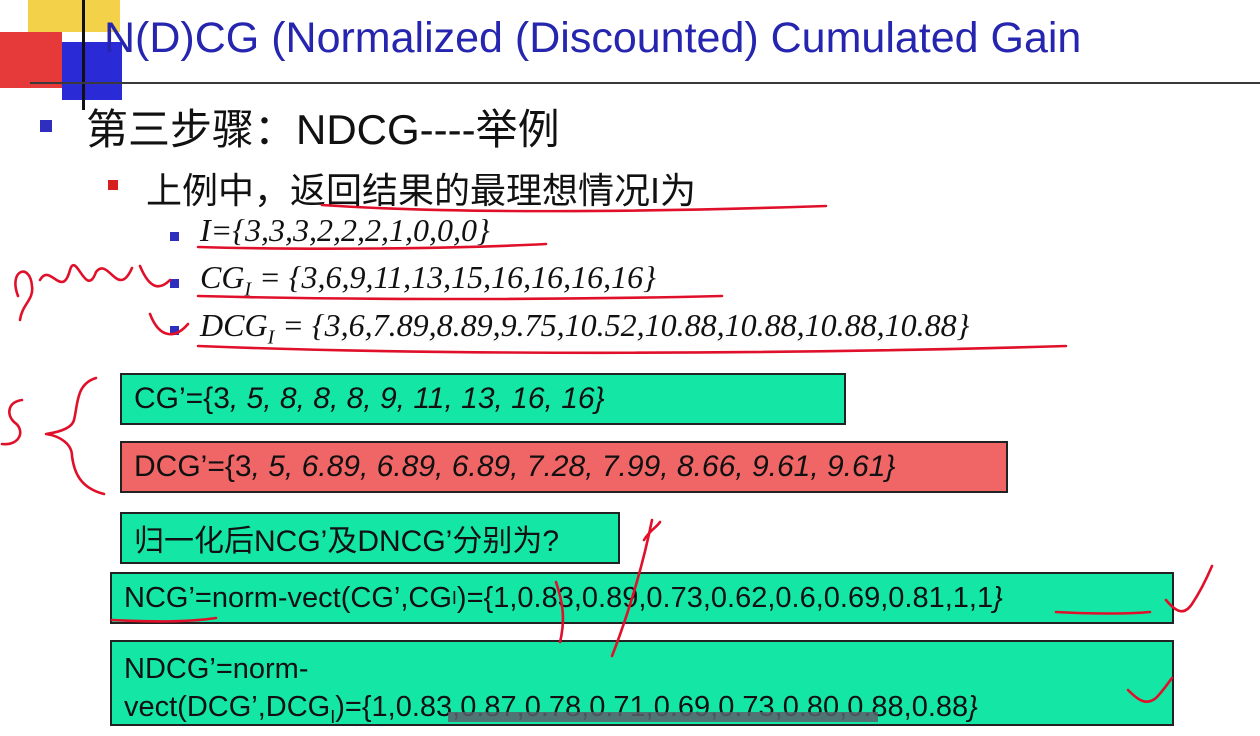  What do you see at coordinates (417, 398) in the screenshot?
I see `cg-prime-tail: , 5, 8, 8, 8, 9, 11, 13, 16, 16}` at bounding box center [417, 398].